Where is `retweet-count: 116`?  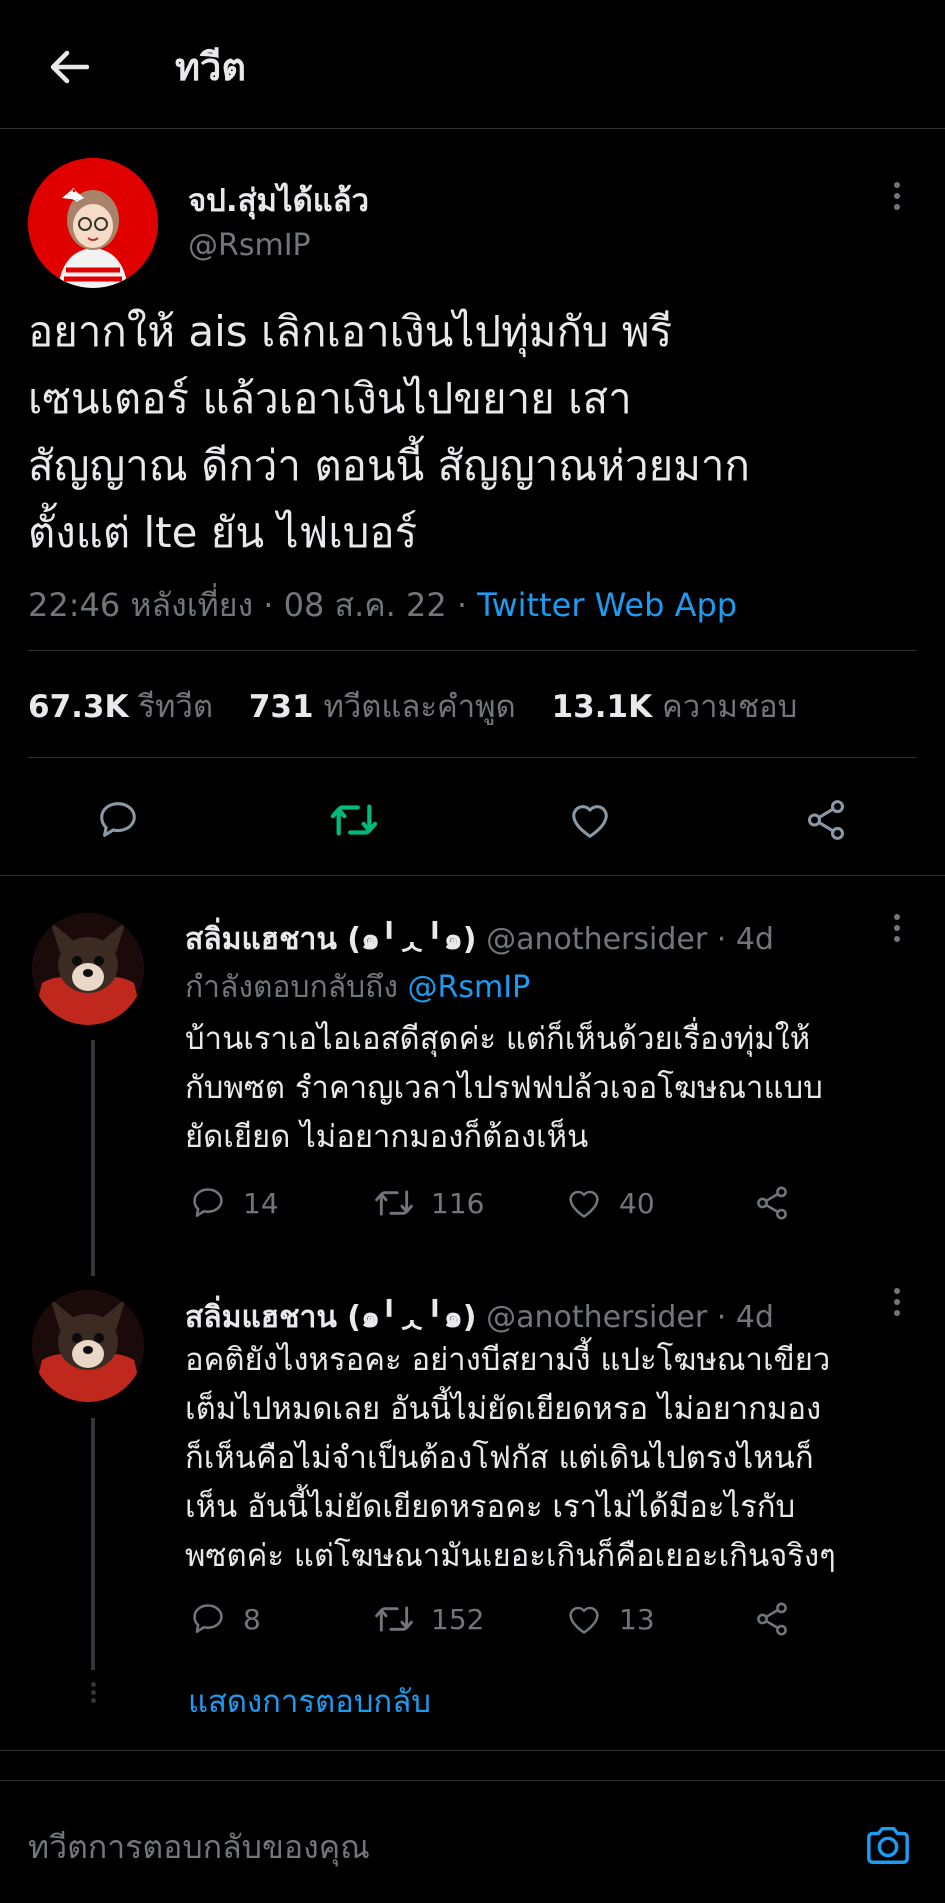
retweet-count: 116 is located at coordinates (458, 1203).